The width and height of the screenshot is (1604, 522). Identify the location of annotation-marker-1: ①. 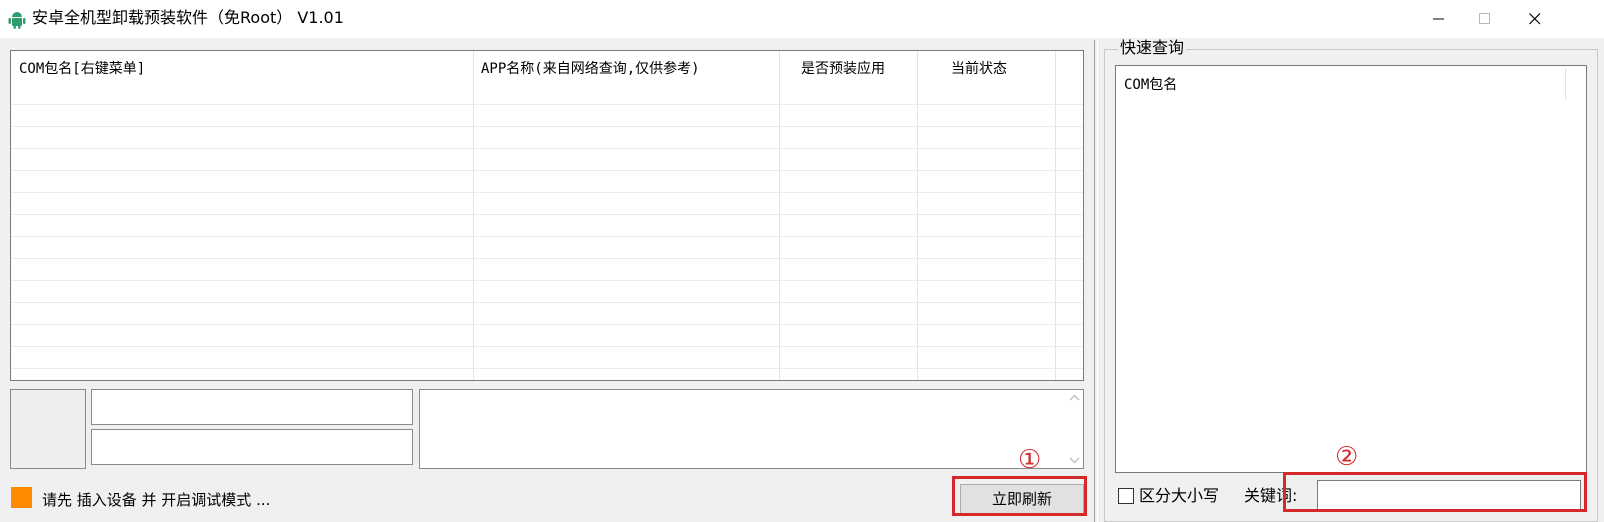
(1030, 460).